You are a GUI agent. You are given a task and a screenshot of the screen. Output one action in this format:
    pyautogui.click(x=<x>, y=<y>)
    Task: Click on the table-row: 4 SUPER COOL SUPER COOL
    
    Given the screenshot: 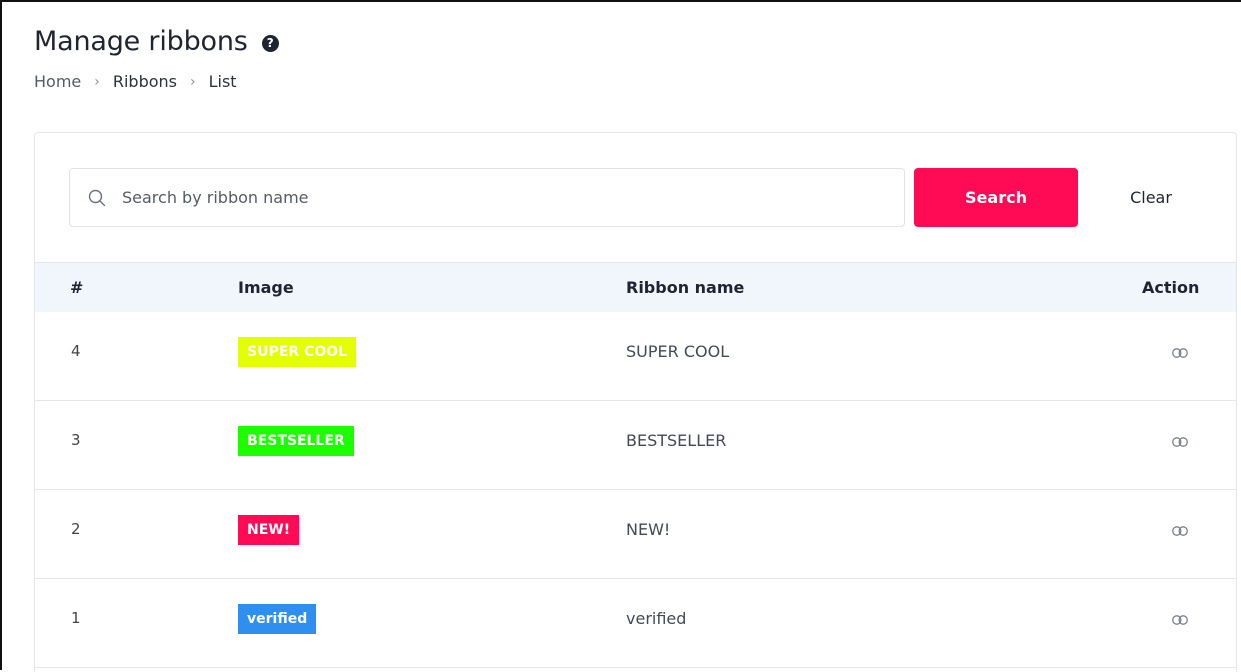 What is the action you would take?
    pyautogui.click(x=635, y=356)
    